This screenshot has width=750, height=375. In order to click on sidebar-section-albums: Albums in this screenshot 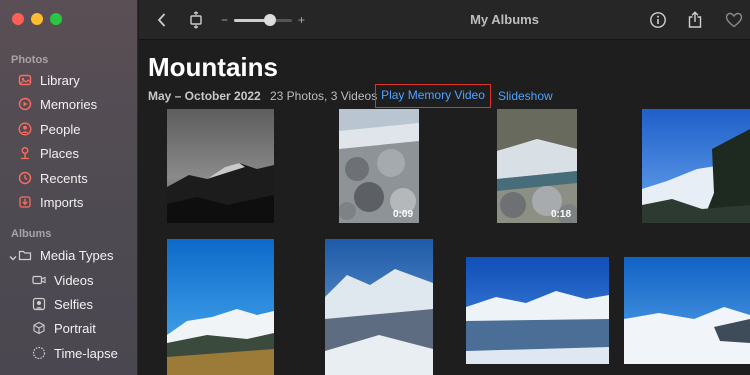, I will do `click(31, 234)`.